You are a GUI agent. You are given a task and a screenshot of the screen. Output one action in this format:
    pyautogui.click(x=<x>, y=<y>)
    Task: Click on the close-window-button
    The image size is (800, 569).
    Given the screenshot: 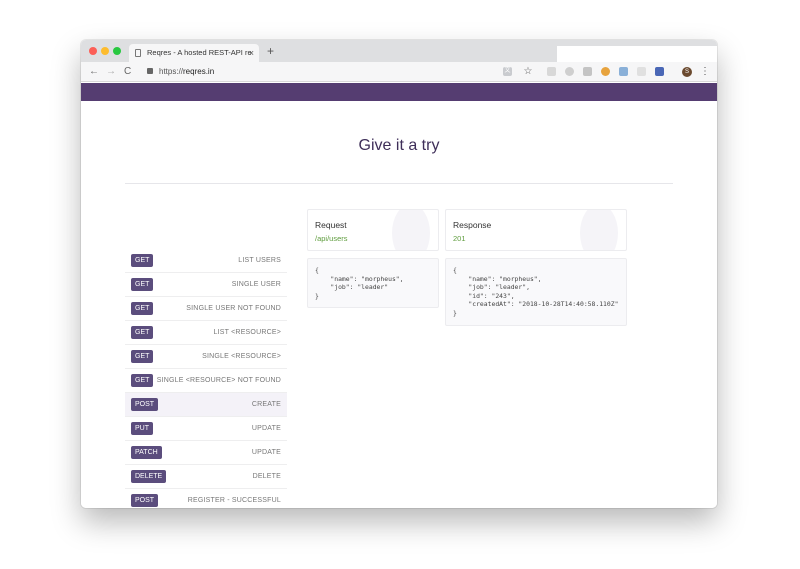 What is the action you would take?
    pyautogui.click(x=93, y=51)
    